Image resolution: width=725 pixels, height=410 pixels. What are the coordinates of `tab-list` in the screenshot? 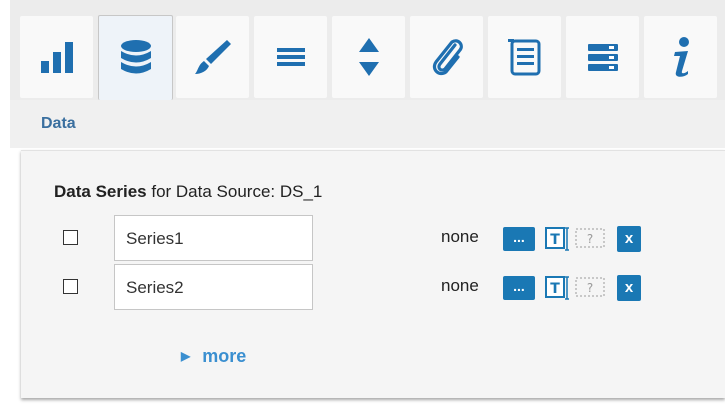 It's located at (524, 57).